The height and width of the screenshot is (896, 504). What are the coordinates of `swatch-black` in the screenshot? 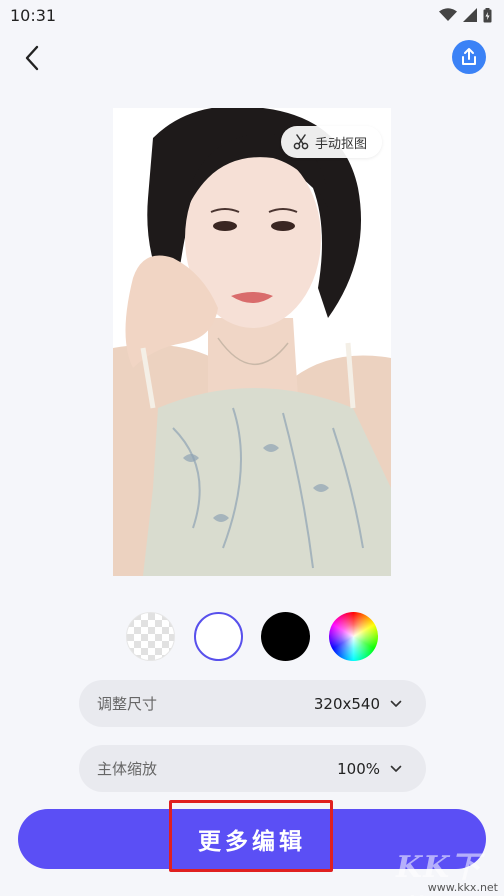 It's located at (285, 636).